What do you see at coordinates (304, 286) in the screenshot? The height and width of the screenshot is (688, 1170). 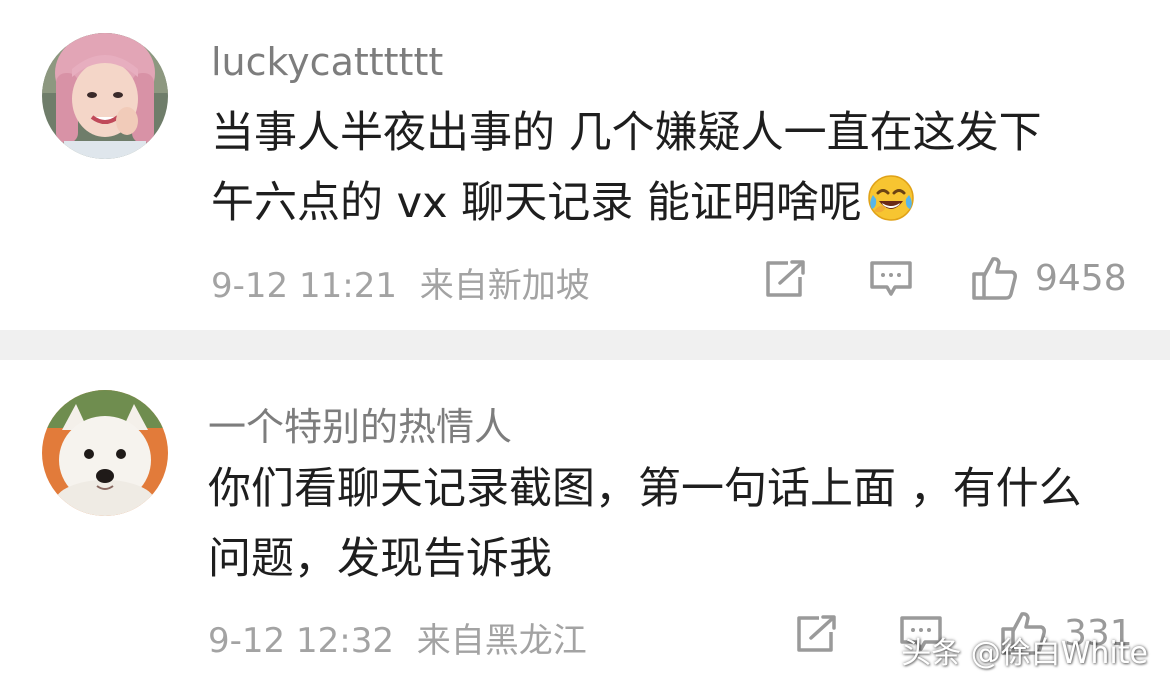 I see `comment-date: 9-12 11:21` at bounding box center [304, 286].